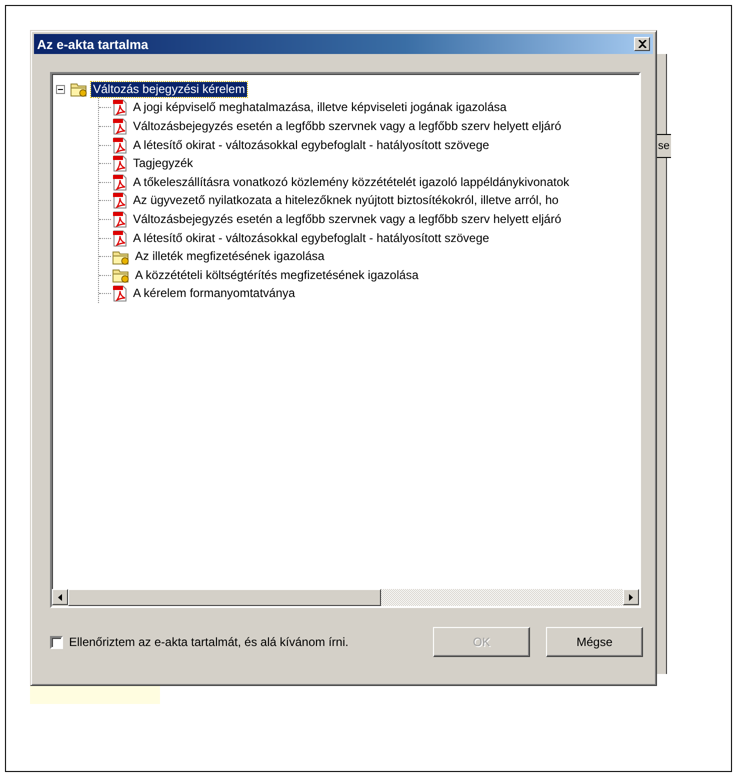 The image size is (739, 780). I want to click on tree-item: A kérelem formanyomtatványa, so click(214, 294).